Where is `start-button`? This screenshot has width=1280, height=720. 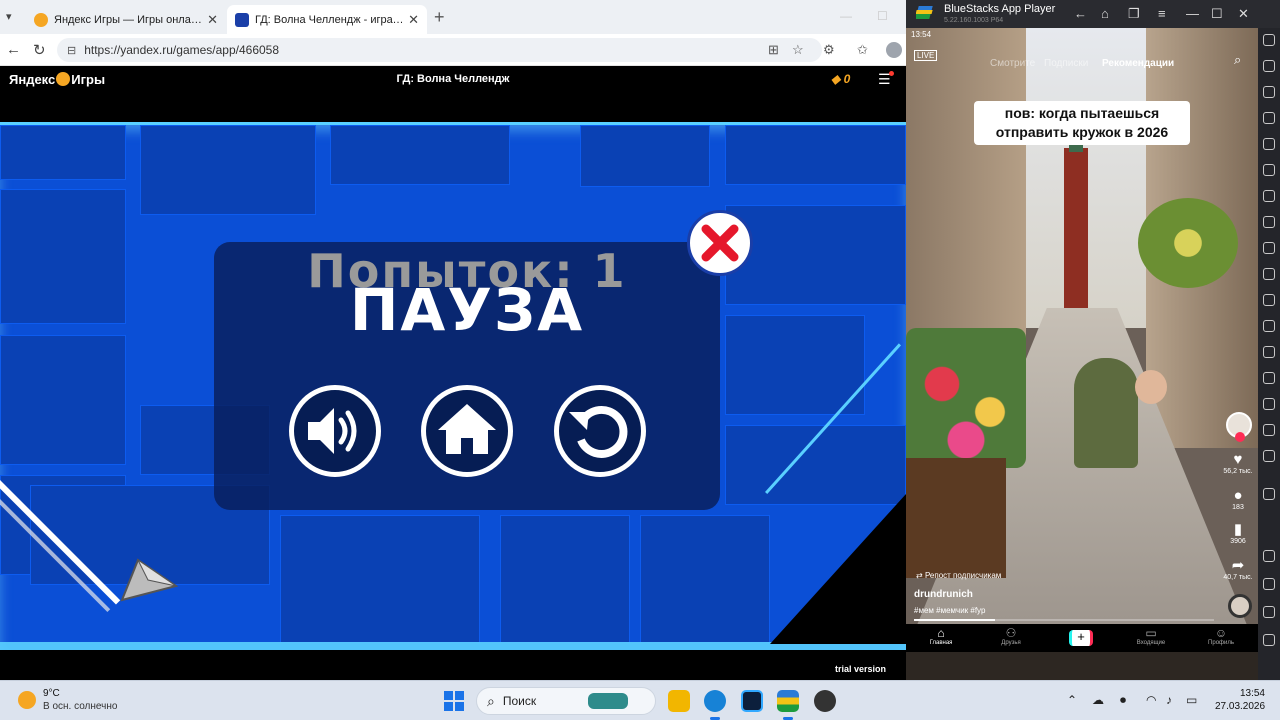 start-button is located at coordinates (454, 701).